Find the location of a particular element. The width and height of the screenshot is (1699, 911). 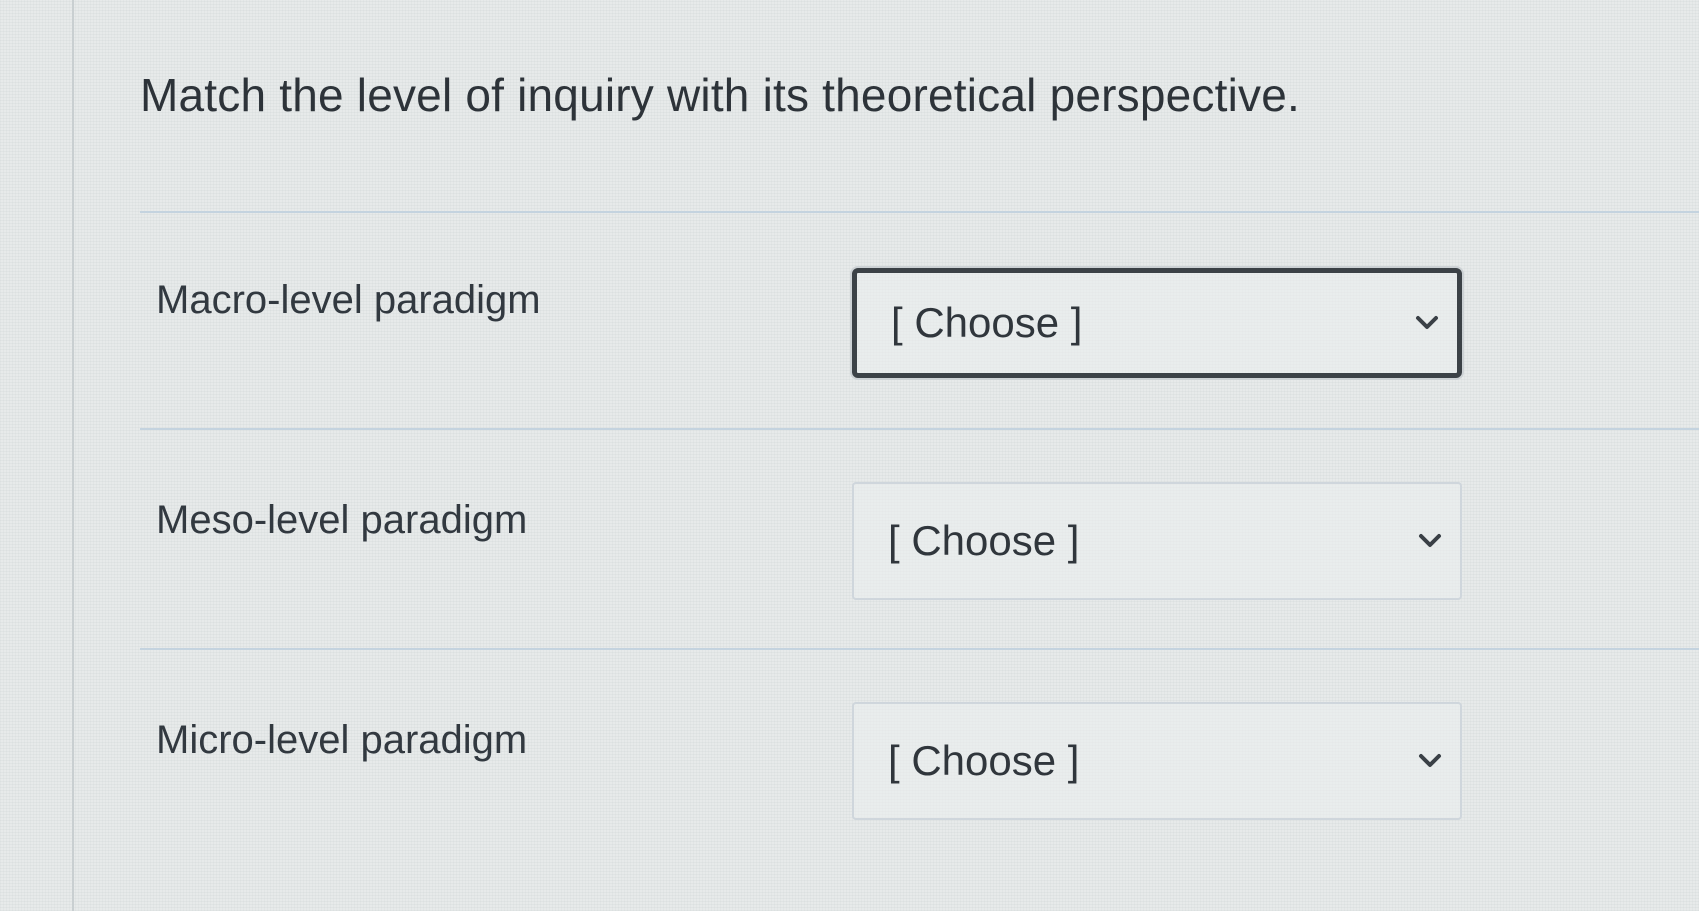

dropdown-micro: [ Choose ] is located at coordinates (1157, 761).